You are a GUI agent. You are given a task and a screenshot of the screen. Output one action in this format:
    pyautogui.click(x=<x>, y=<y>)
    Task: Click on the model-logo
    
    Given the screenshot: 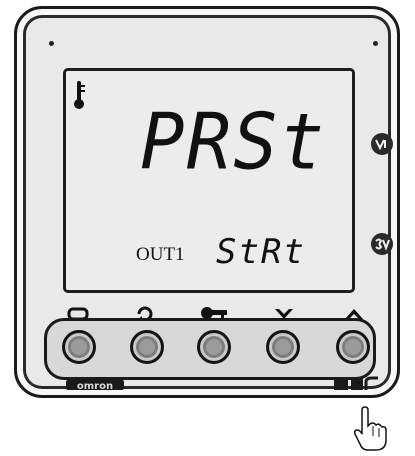 What is the action you would take?
    pyautogui.click(x=356, y=383)
    